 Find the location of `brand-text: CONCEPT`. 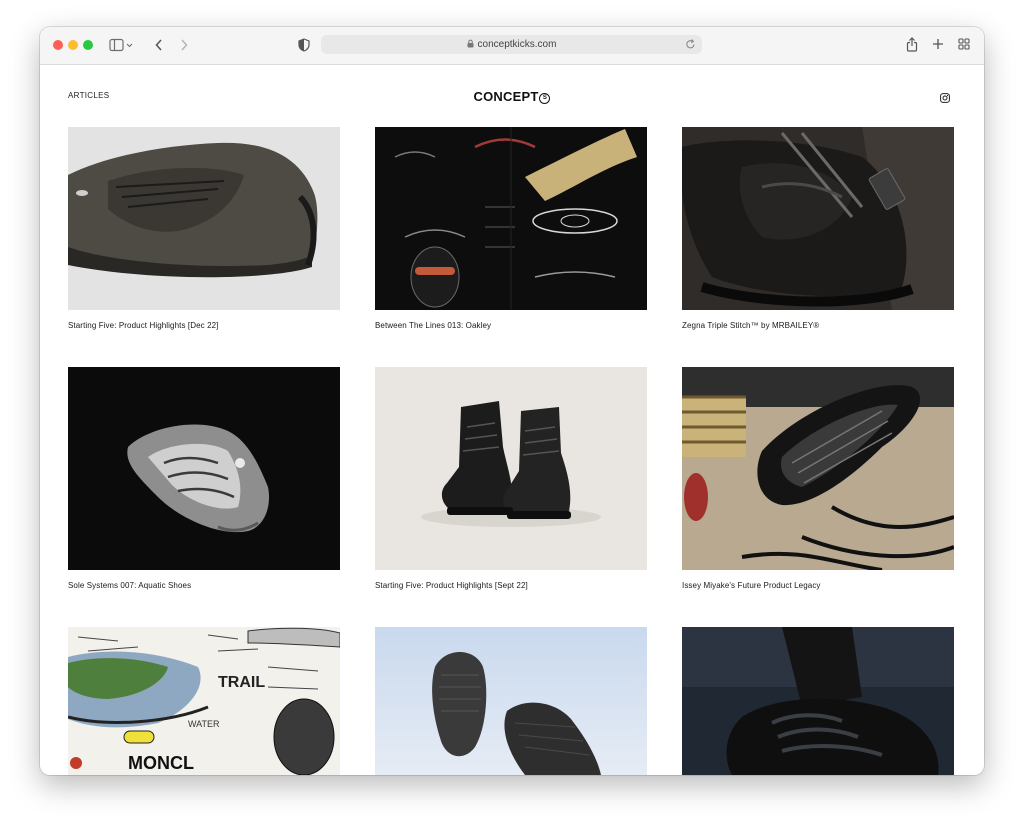

brand-text: CONCEPT is located at coordinates (506, 96).